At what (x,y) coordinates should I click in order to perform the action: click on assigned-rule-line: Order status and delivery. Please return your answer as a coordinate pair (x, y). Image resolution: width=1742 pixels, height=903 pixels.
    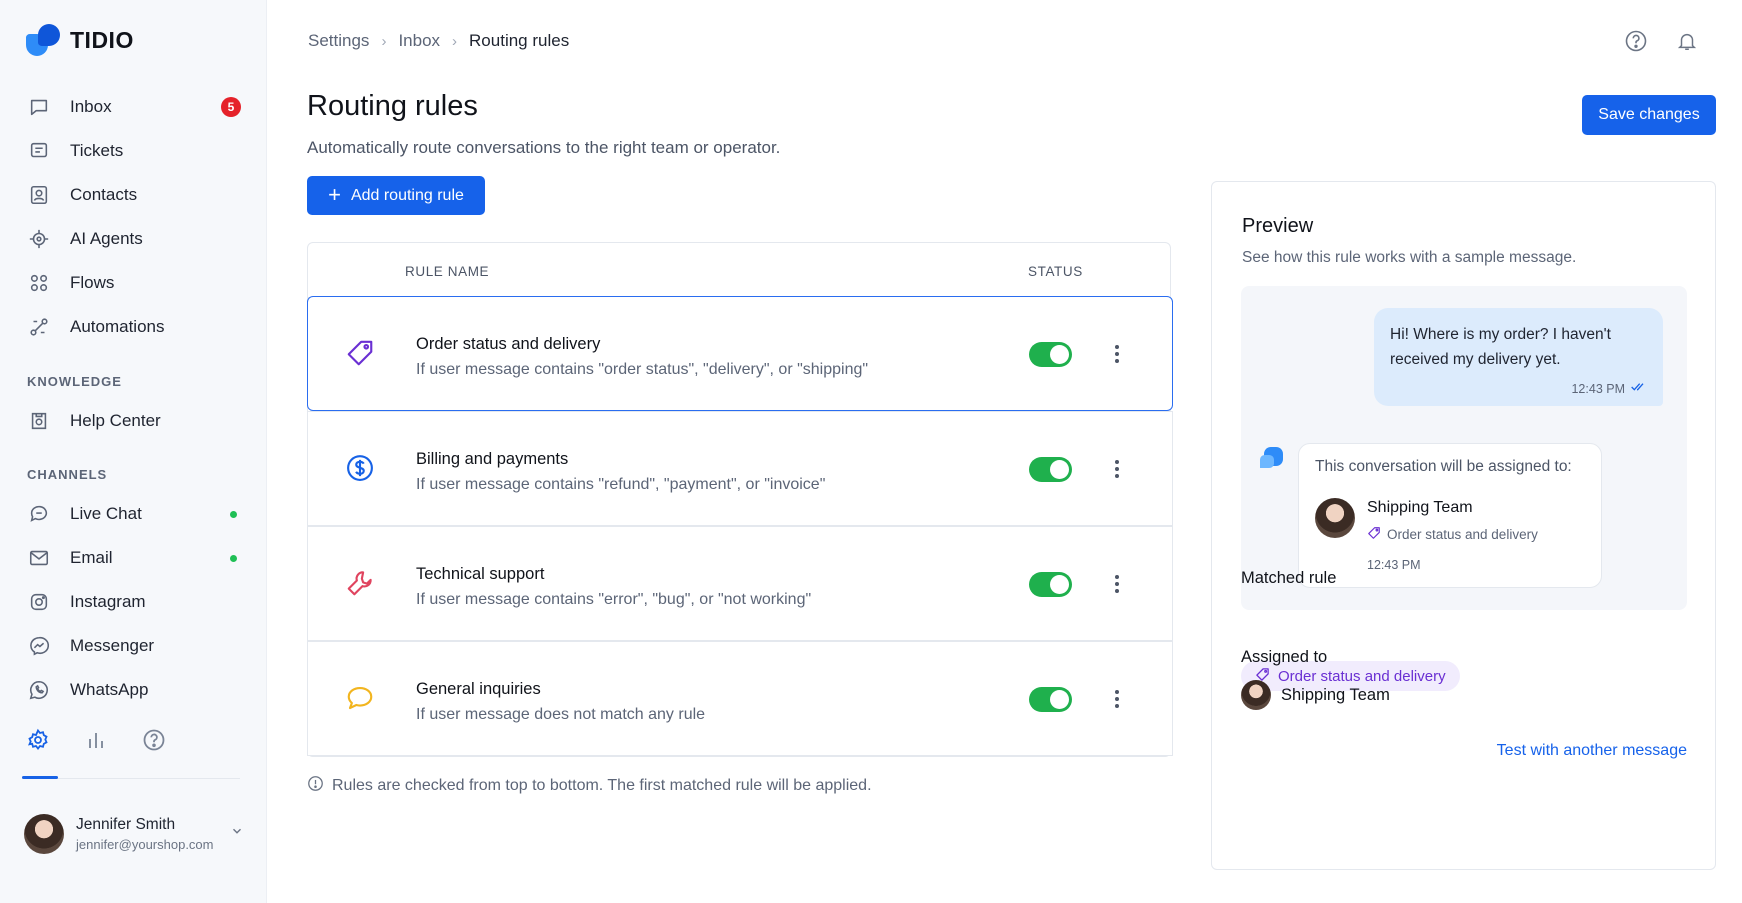
    Looking at the image, I should click on (1452, 534).